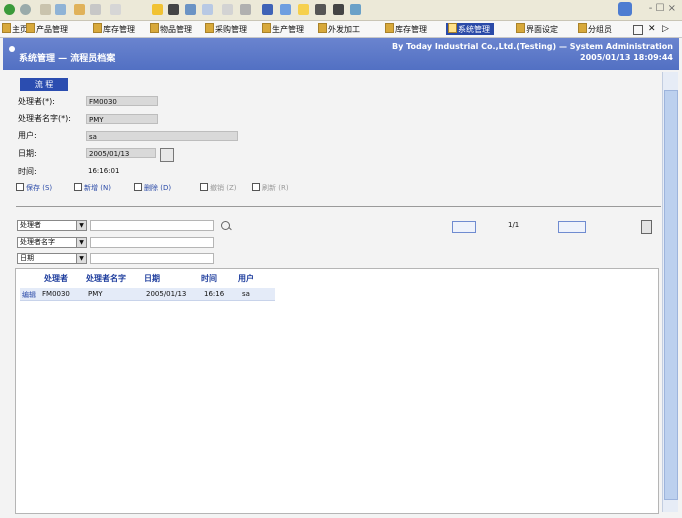 The width and height of the screenshot is (682, 518). Describe the element at coordinates (514, 225) in the screenshot. I see `page-indicator: 1/1` at that location.